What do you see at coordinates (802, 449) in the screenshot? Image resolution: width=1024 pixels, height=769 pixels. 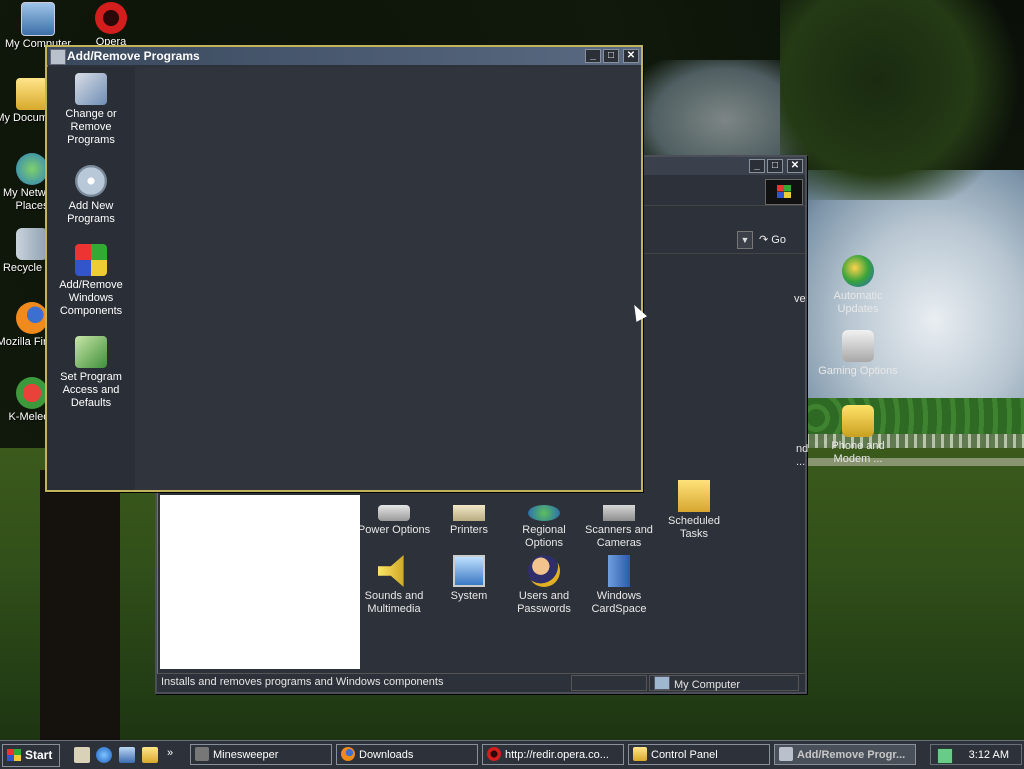 I see `covered-icon-label: nd` at bounding box center [802, 449].